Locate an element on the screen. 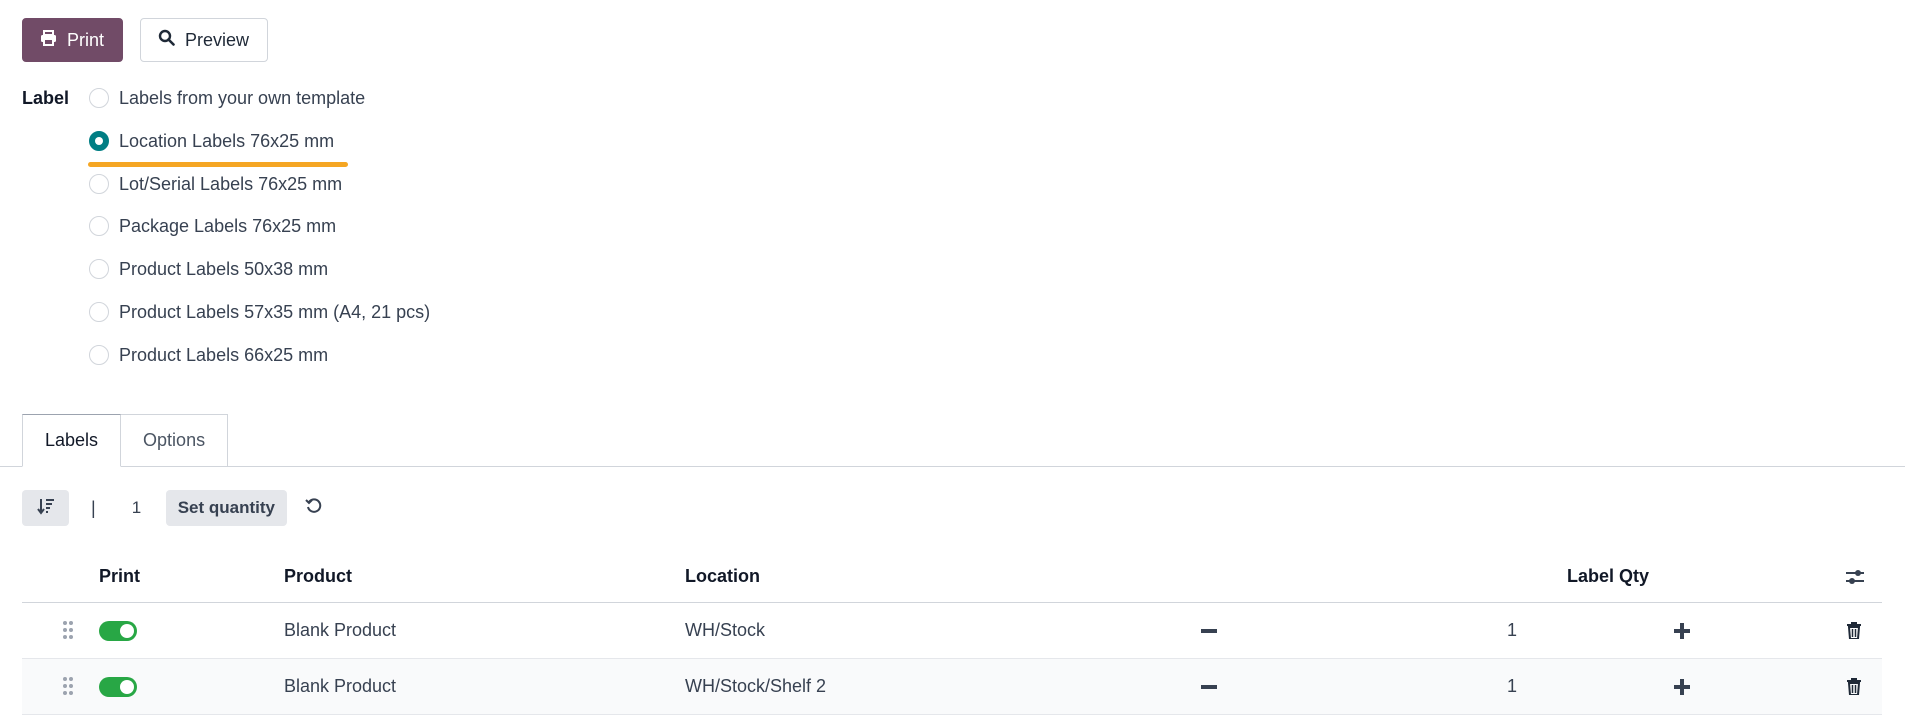 The height and width of the screenshot is (717, 1905). preview-button-label: Preview is located at coordinates (217, 39).